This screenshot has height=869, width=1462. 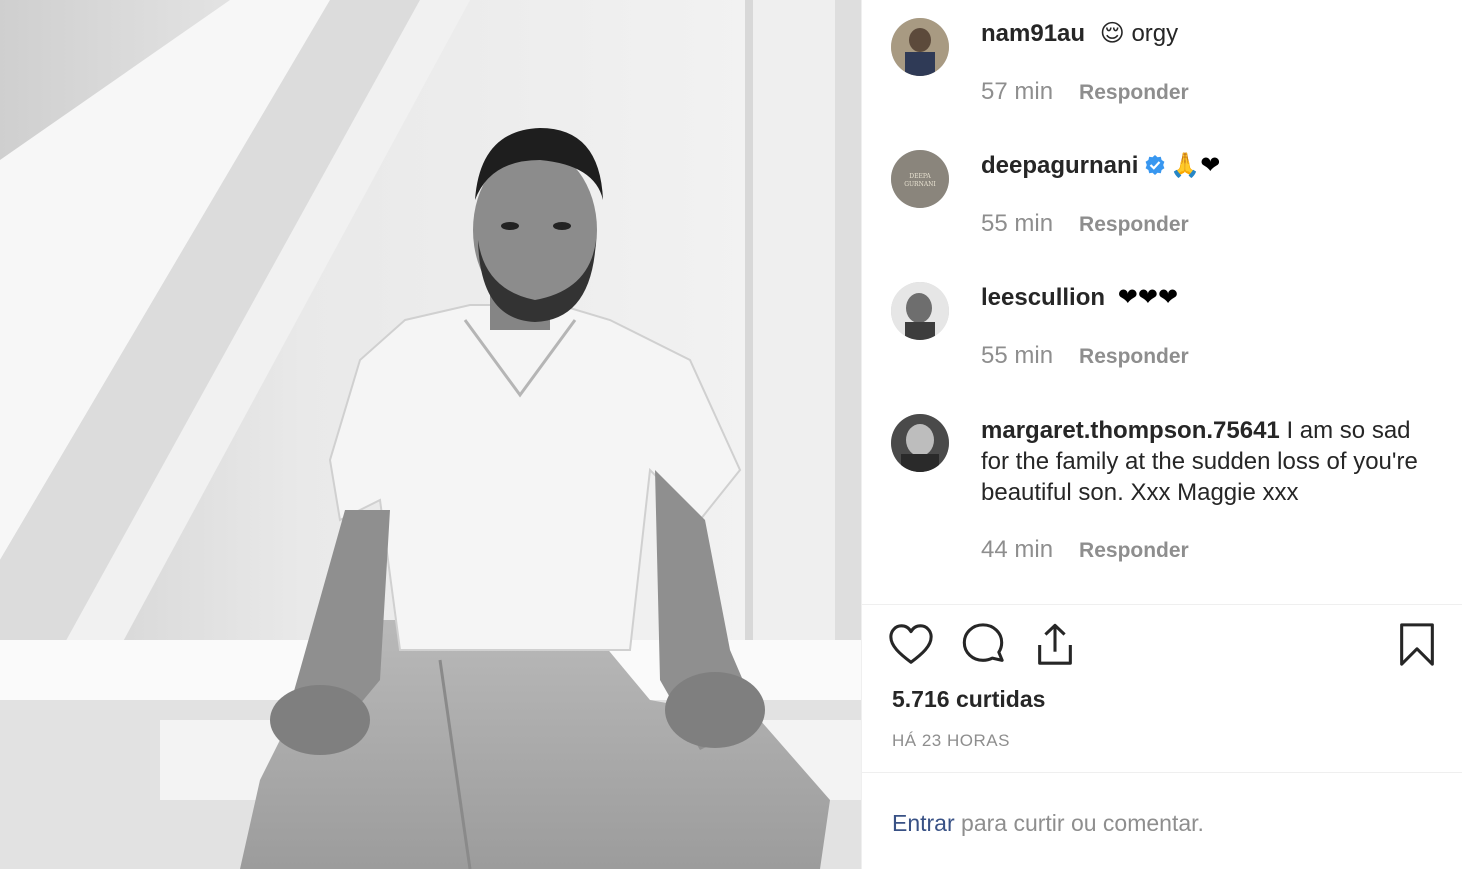 I want to click on comment-body: orgy, so click(x=1155, y=33).